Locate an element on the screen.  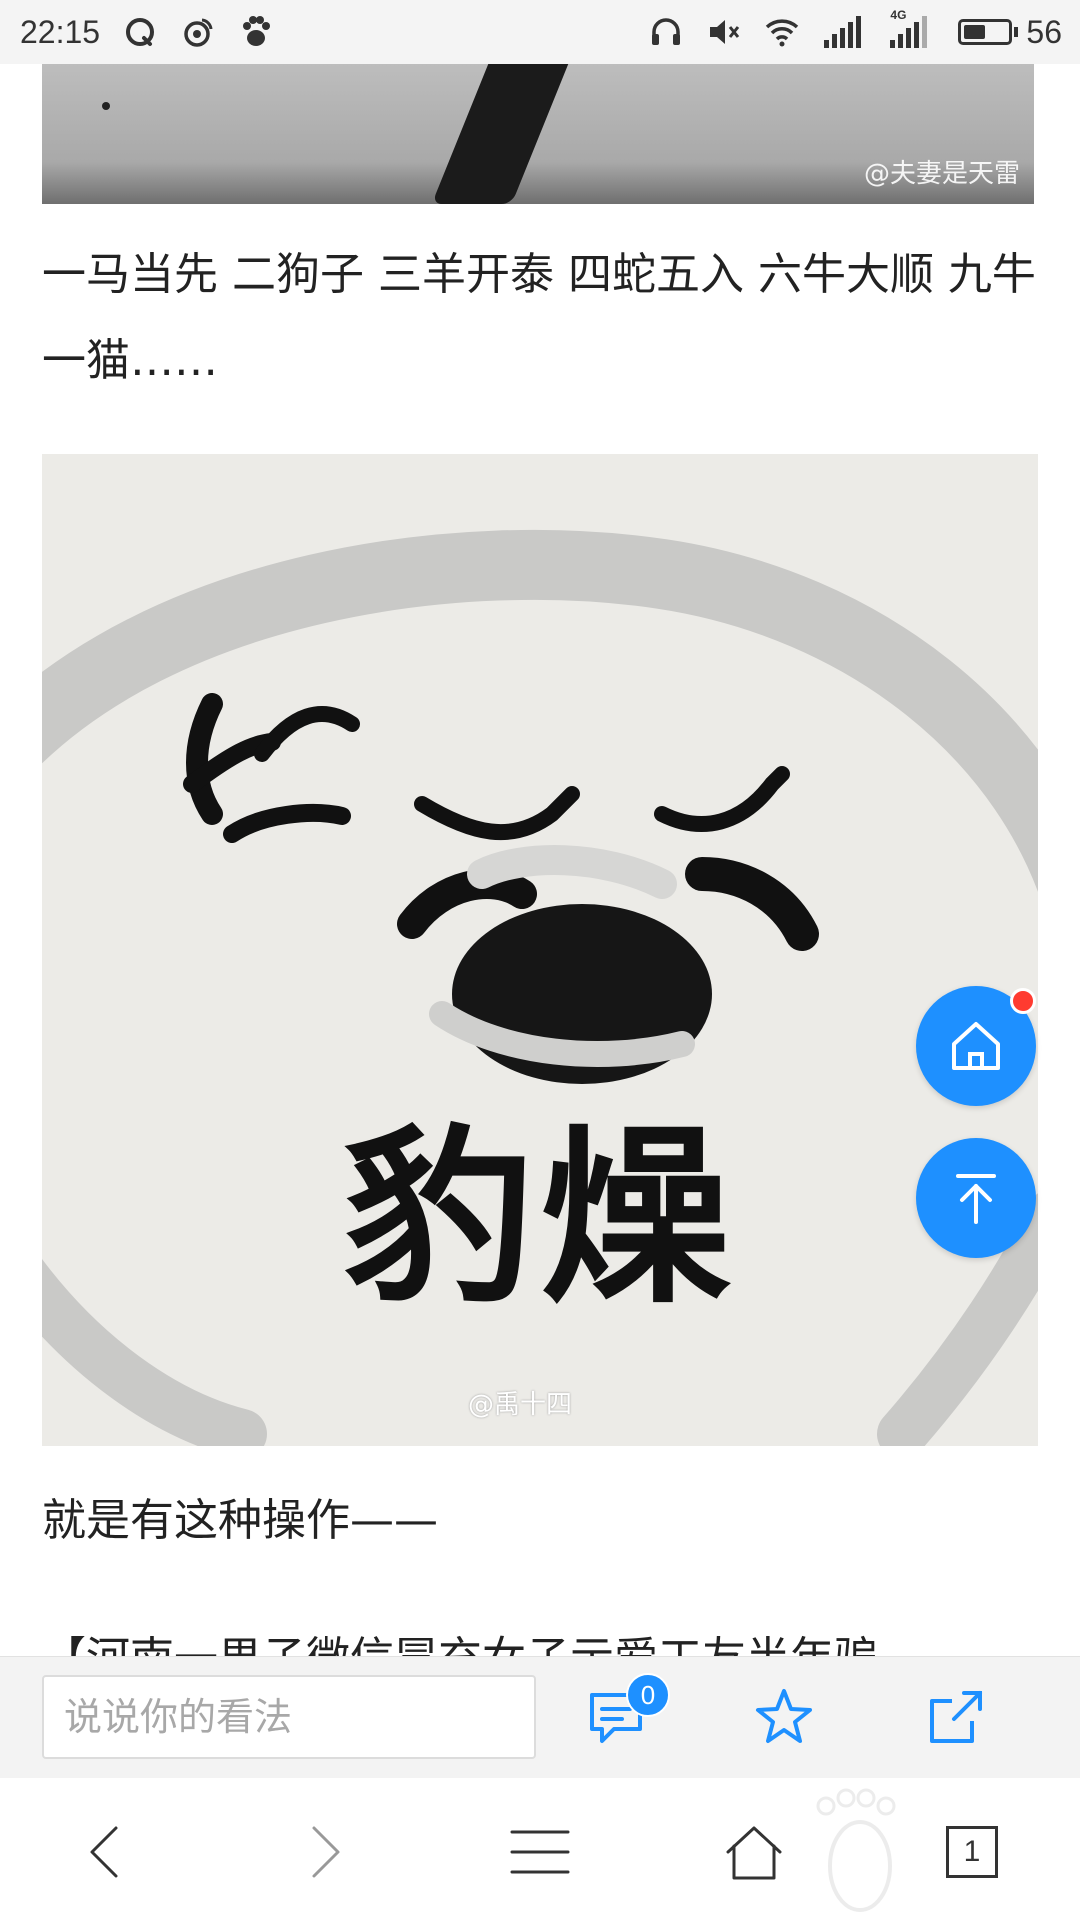
footprint-watermark-icon is located at coordinates (856, 1850).